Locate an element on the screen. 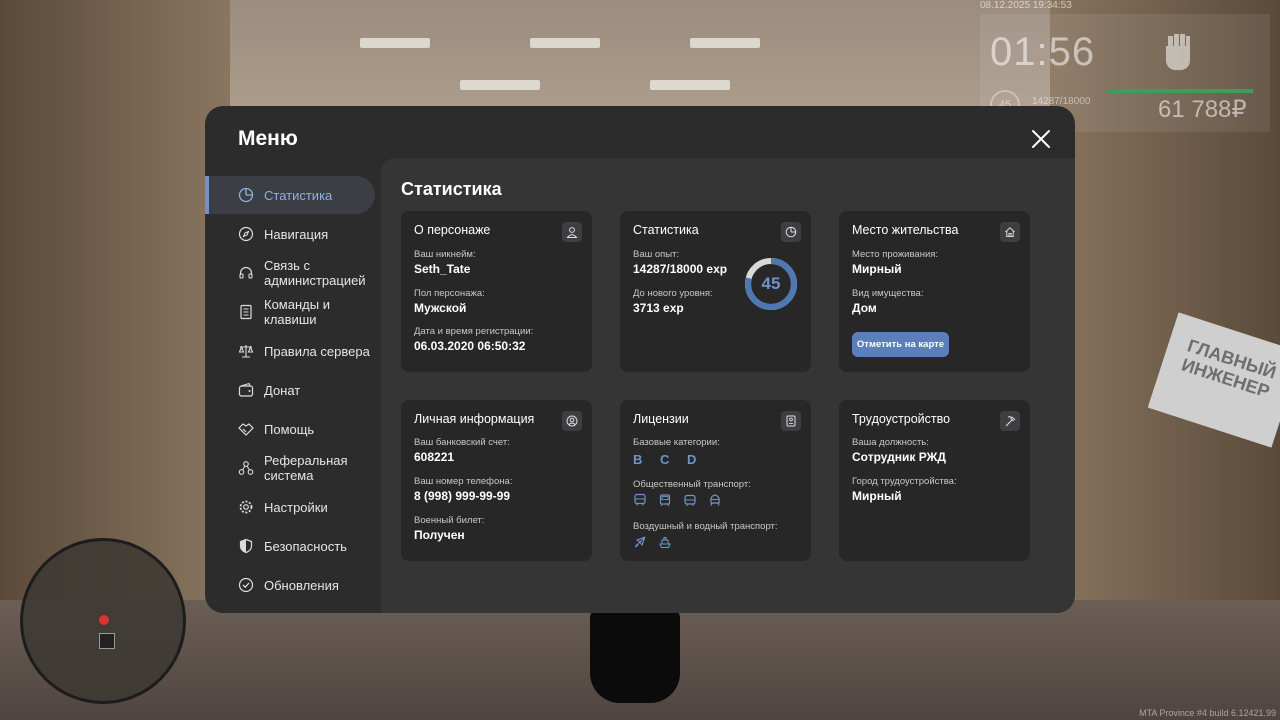  ship-icon is located at coordinates (665, 542).